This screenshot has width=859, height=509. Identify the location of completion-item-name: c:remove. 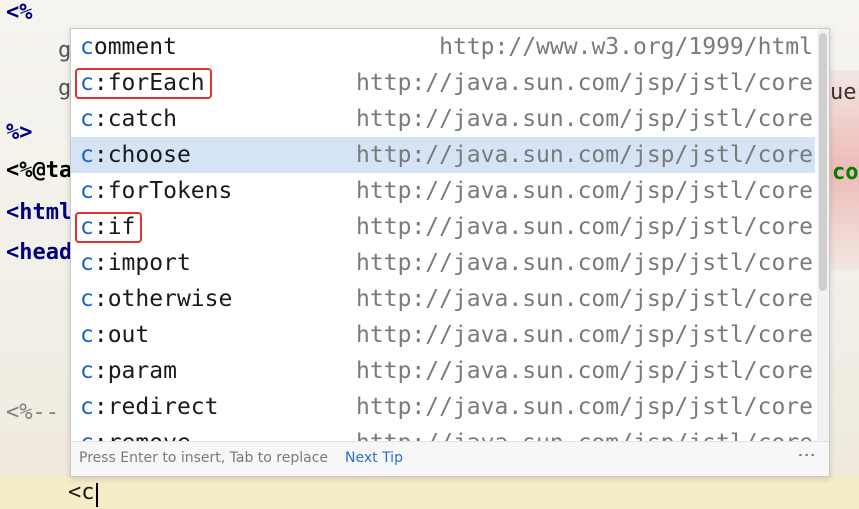
(135, 433).